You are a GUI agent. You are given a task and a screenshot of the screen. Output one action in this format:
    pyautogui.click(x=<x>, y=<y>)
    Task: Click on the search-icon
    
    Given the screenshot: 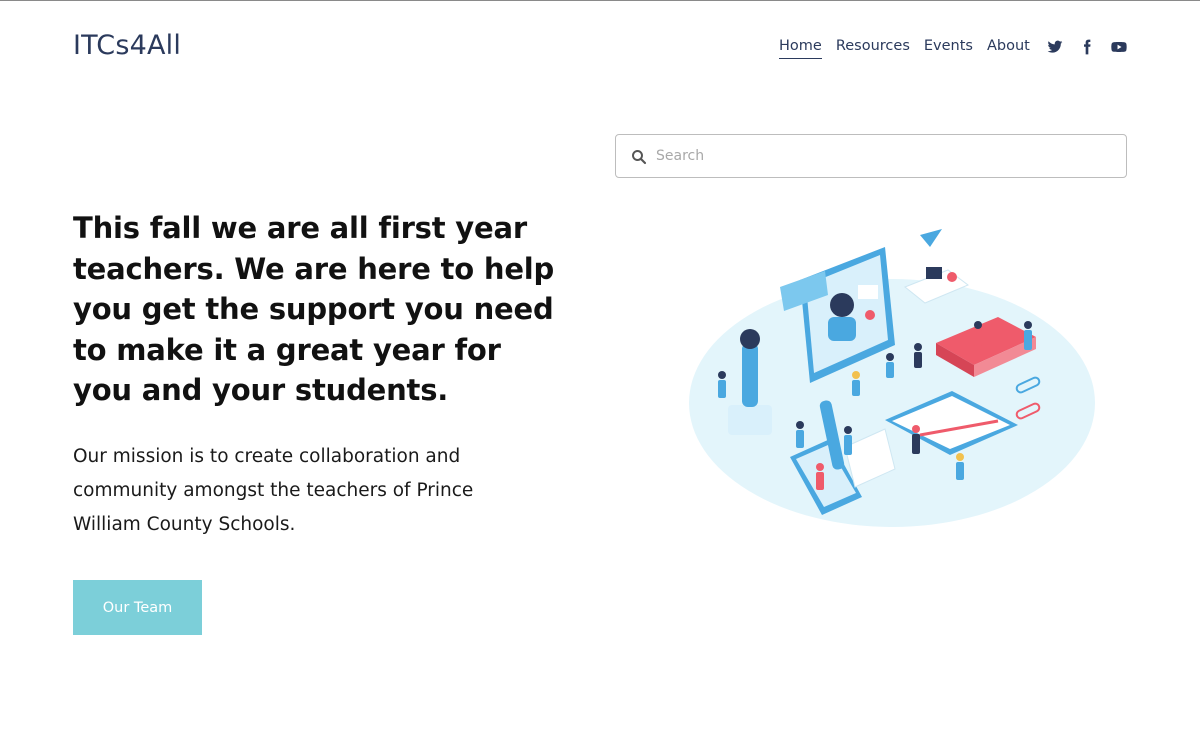 What is the action you would take?
    pyautogui.click(x=639, y=157)
    